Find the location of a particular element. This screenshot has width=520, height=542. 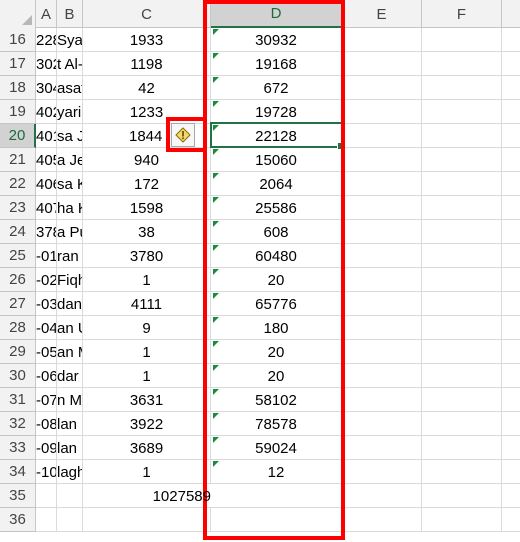

cell-a: 07- is located at coordinates (46, 400).